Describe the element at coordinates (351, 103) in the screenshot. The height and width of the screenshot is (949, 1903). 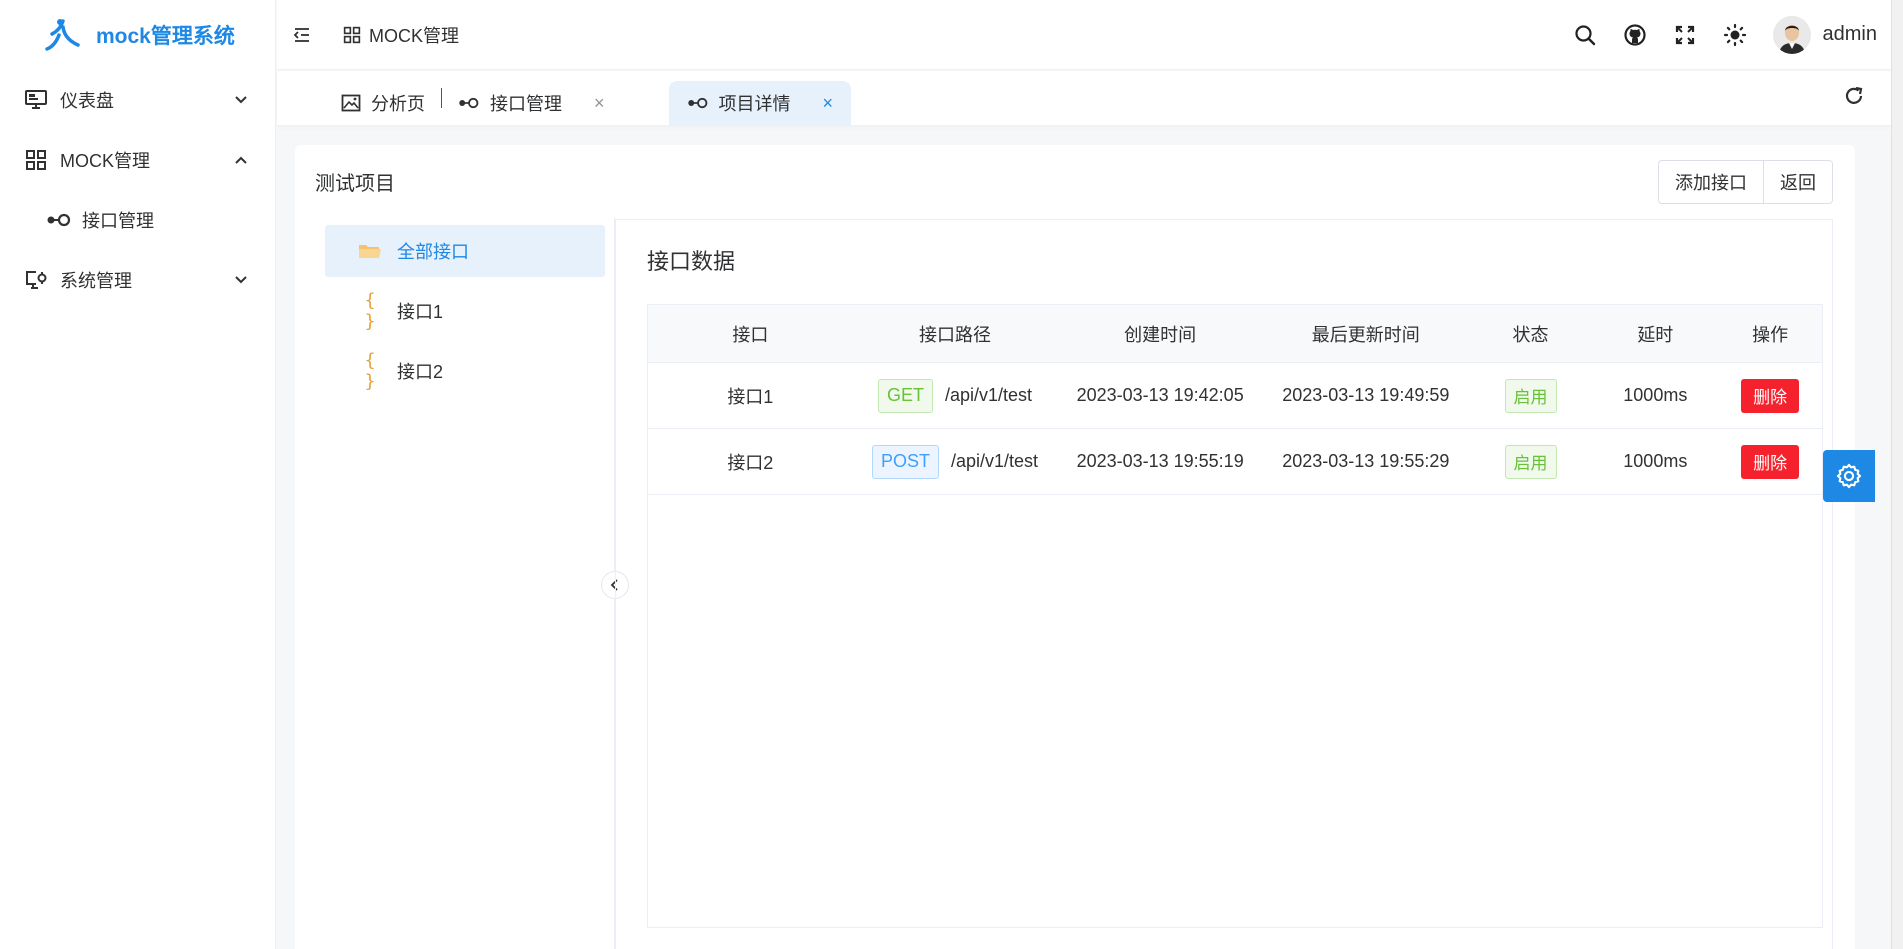
I see `image-icon` at that location.